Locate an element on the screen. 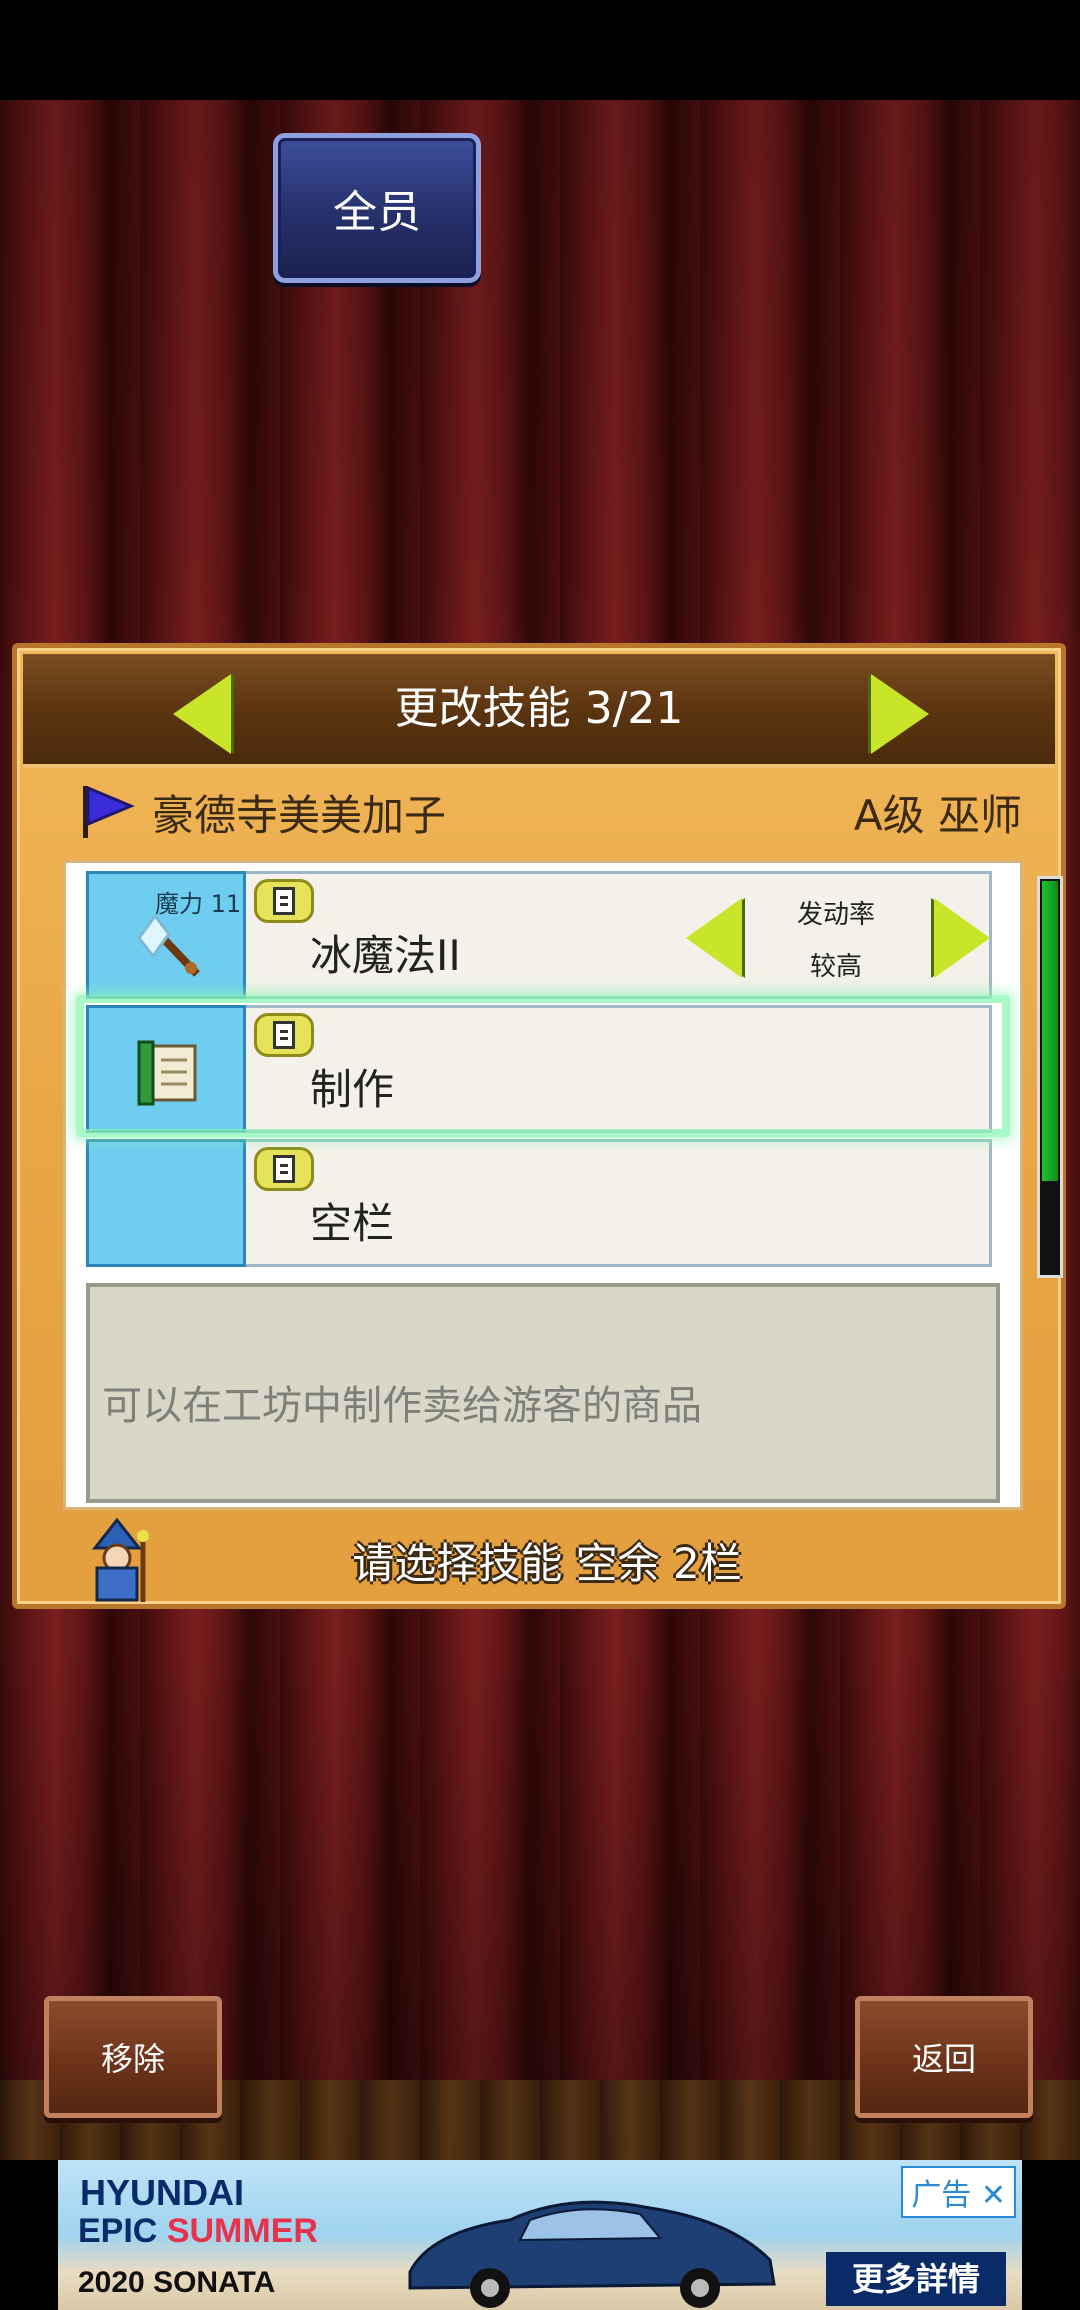 This screenshot has width=1080, height=2310. skill-name: 空栏 is located at coordinates (352, 1223).